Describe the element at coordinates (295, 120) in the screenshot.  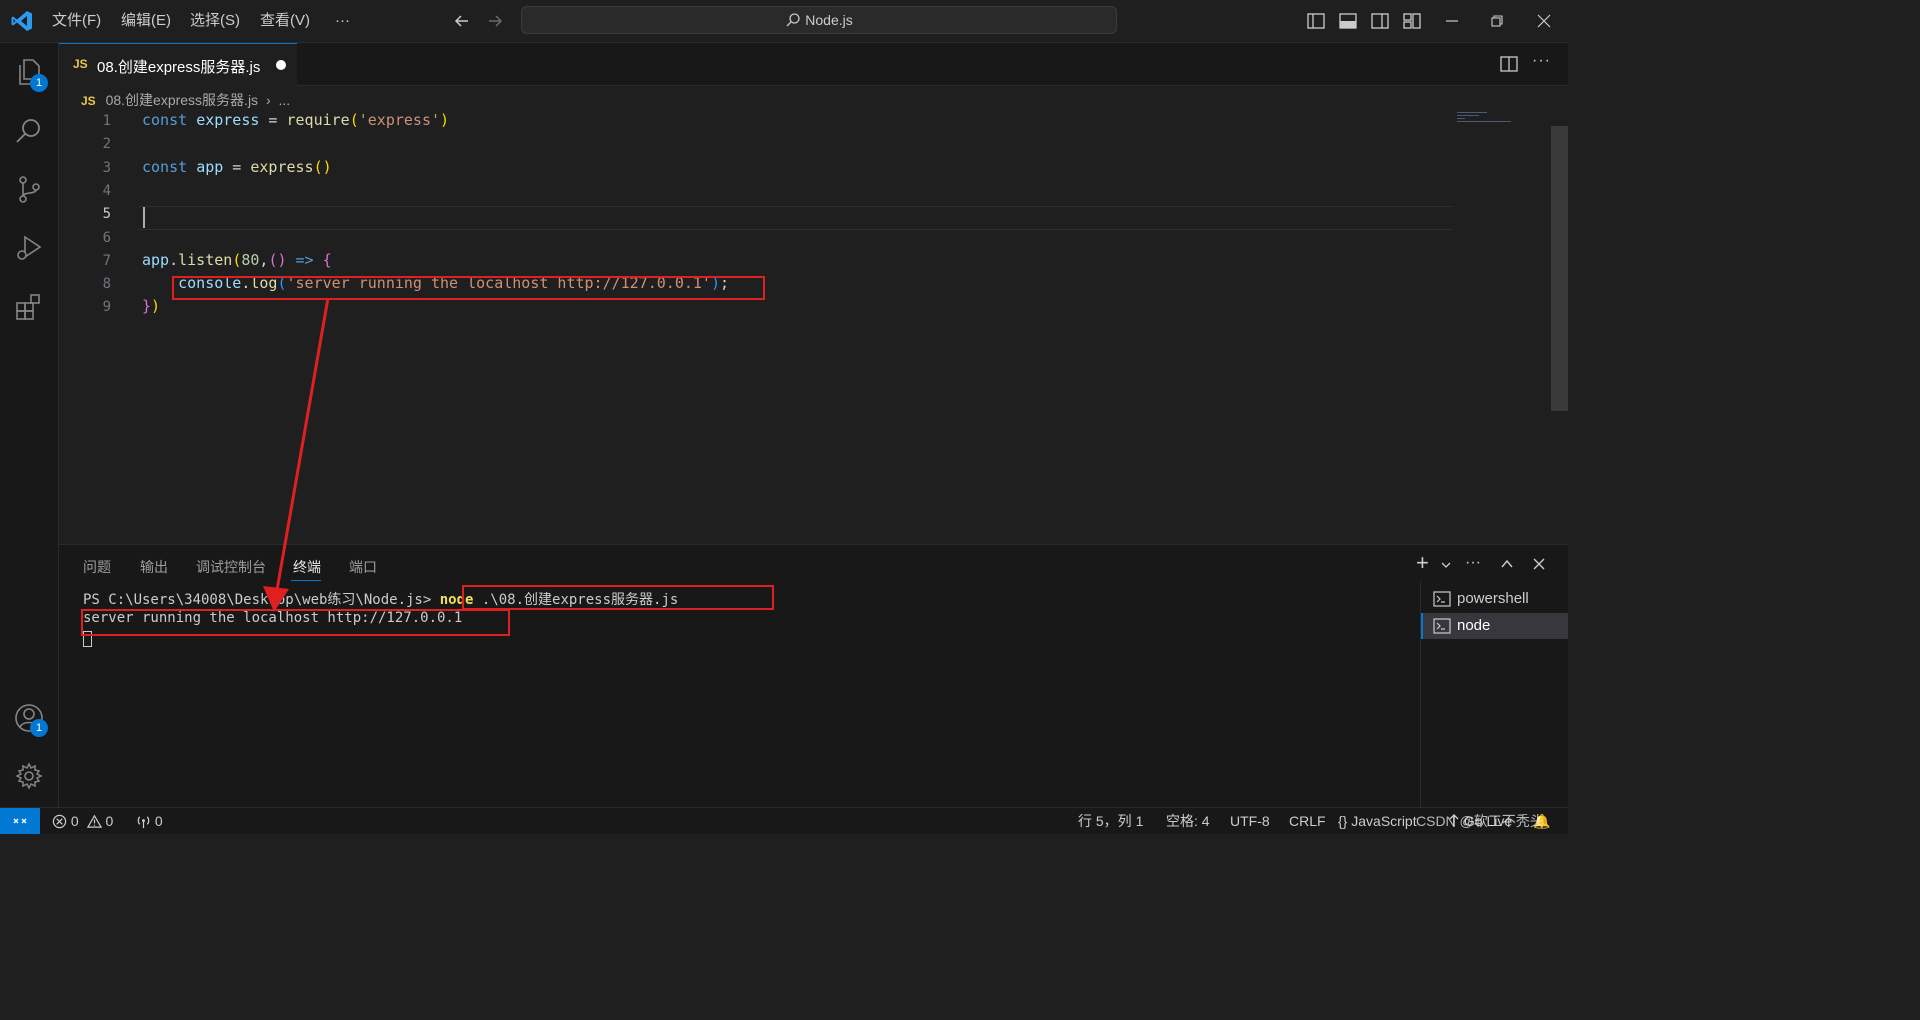
I see `code-line: const express = require('express')` at that location.